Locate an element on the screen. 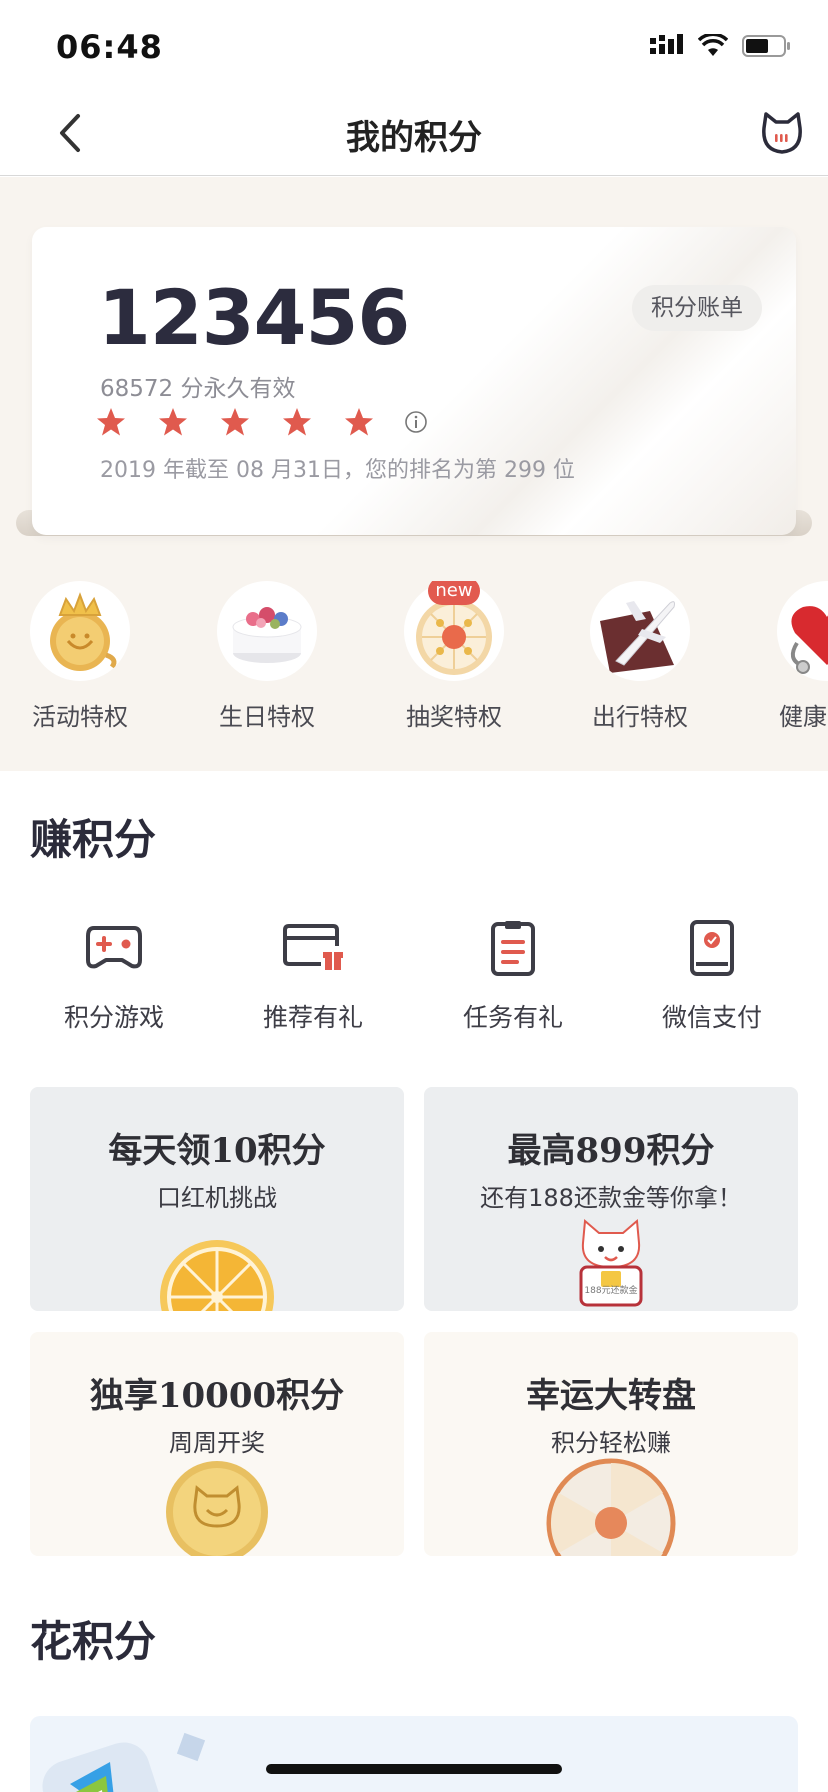 This screenshot has width=828, height=1792. privilege-travel: 出行特权 is located at coordinates (645, 656).